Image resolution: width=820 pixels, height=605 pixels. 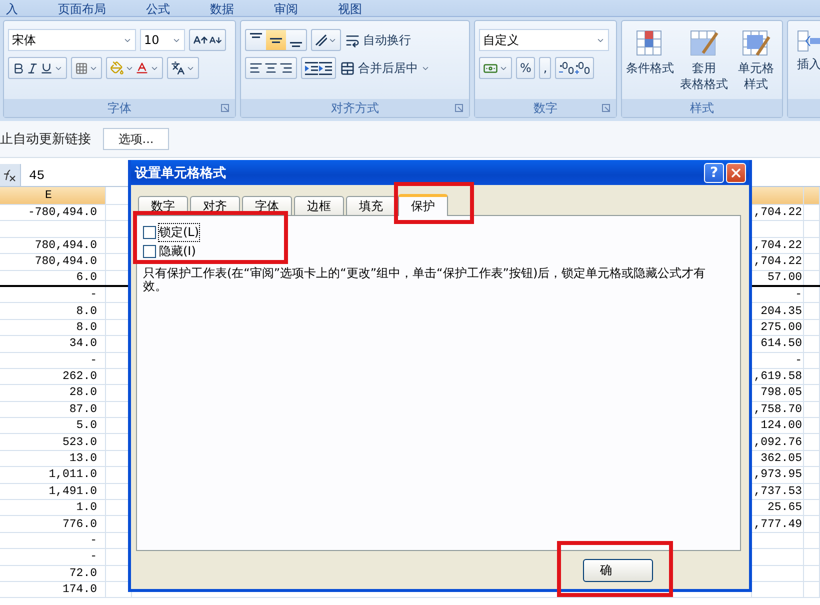 What do you see at coordinates (32, 68) in the screenshot?
I see `italic-icon` at bounding box center [32, 68].